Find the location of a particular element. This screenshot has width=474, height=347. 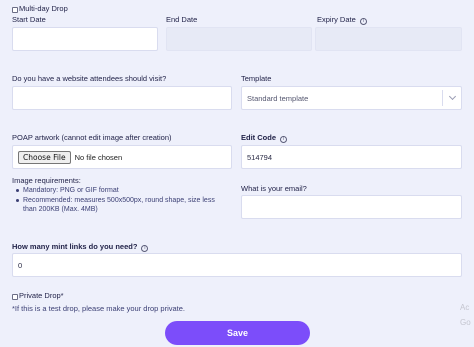

email-input is located at coordinates (351, 207).